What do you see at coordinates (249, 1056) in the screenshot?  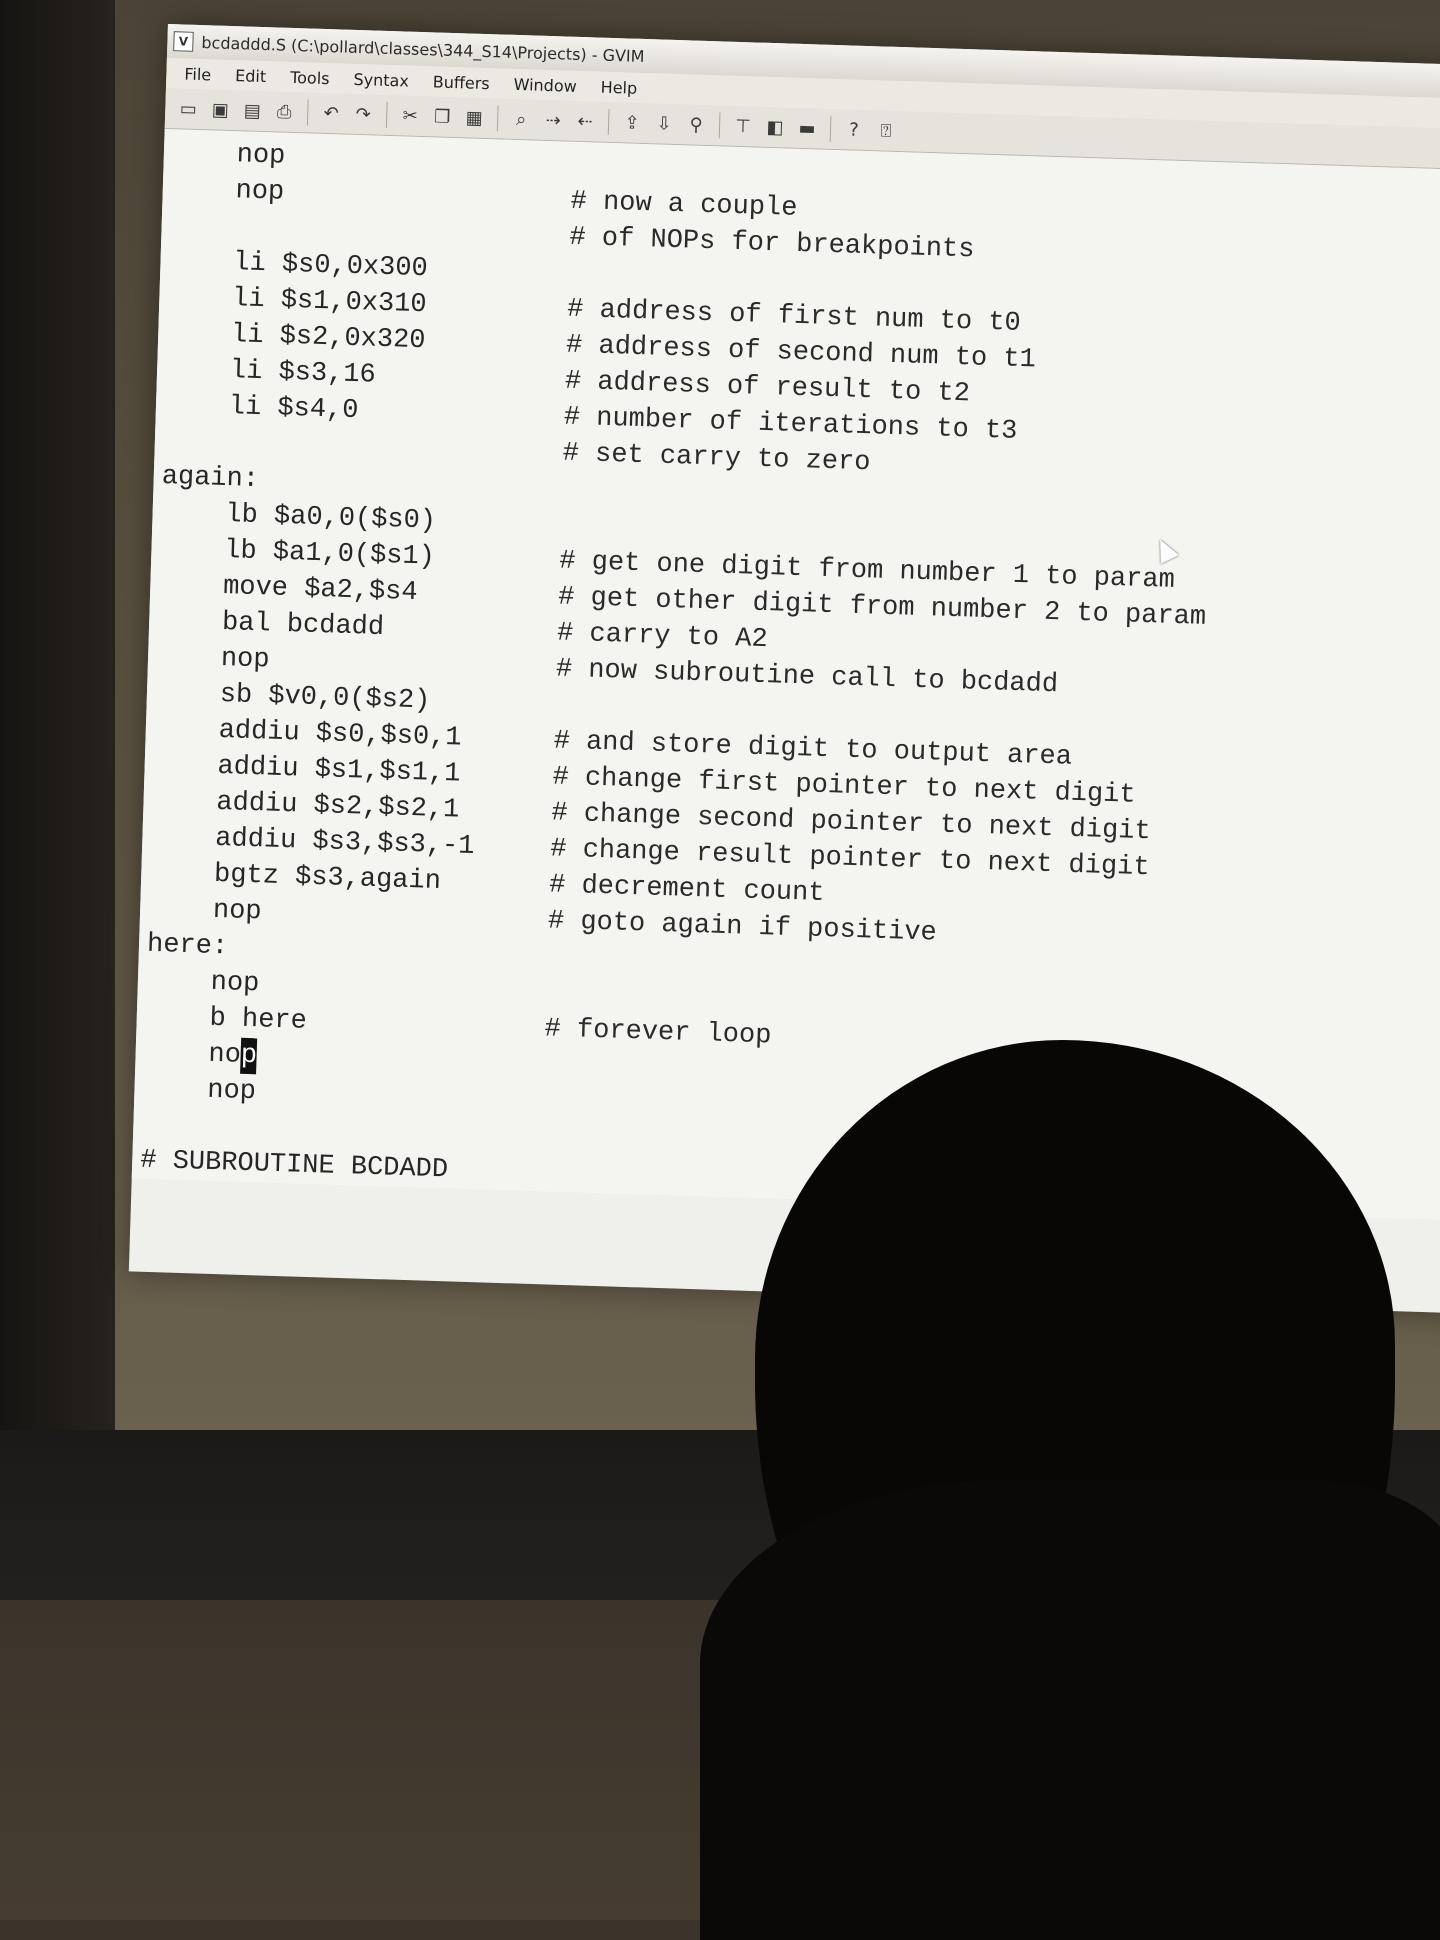 I see `text-cursor: p` at bounding box center [249, 1056].